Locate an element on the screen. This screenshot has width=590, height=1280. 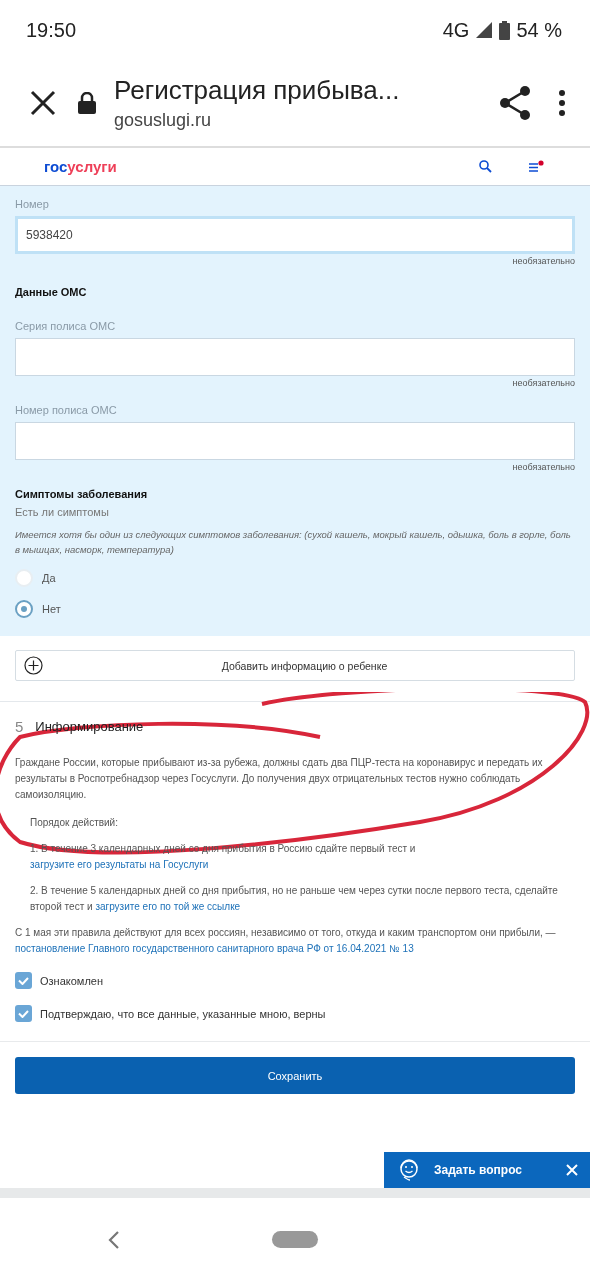
save-button: Сохранить is located at coordinates (295, 1076).